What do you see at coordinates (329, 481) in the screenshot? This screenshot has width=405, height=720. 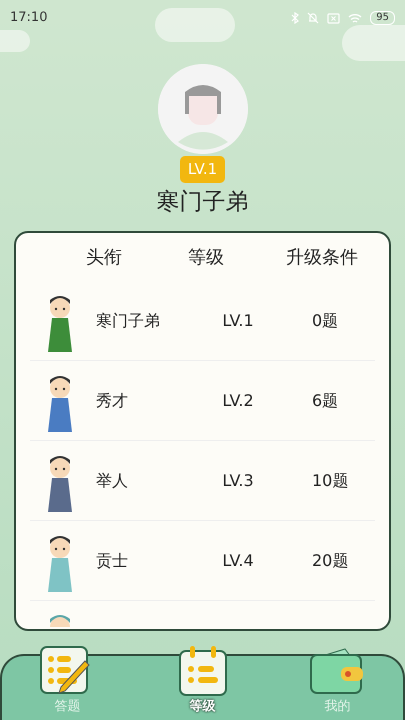 I see `requirement-cell-text: 10题` at bounding box center [329, 481].